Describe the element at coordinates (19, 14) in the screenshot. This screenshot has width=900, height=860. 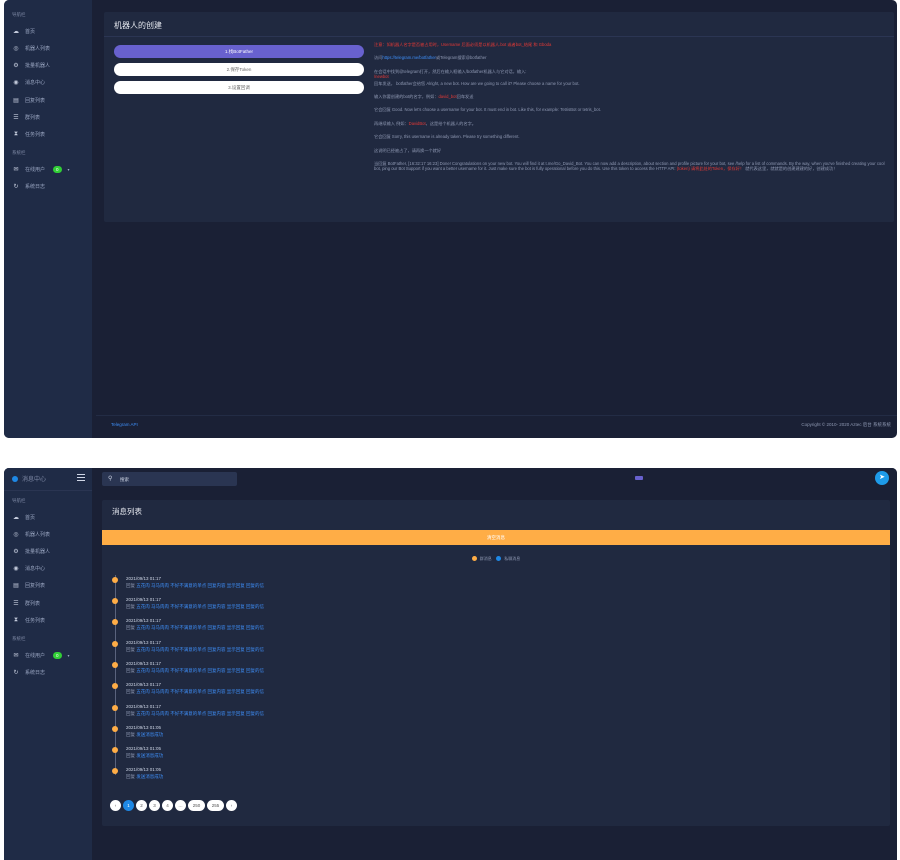
I see `sidebar-section-label: 导航栏` at that location.